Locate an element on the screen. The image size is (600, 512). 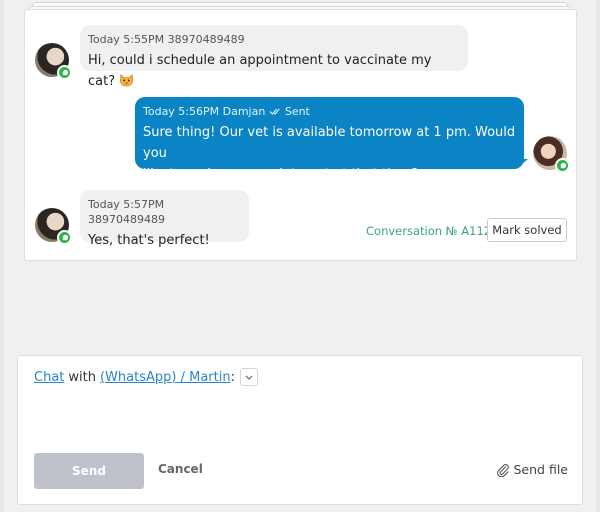
paperclip-icon is located at coordinates (502, 470).